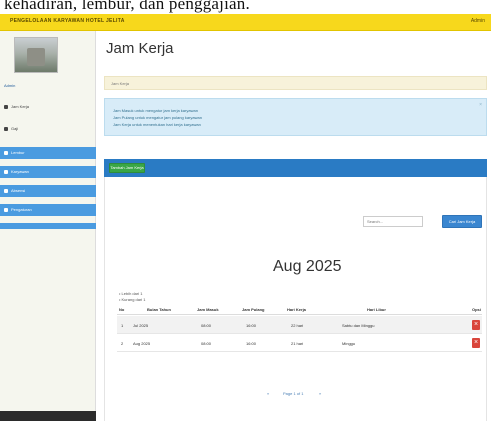 The width and height of the screenshot is (491, 421). I want to click on col-hari: Hari Kerja, so click(296, 309).